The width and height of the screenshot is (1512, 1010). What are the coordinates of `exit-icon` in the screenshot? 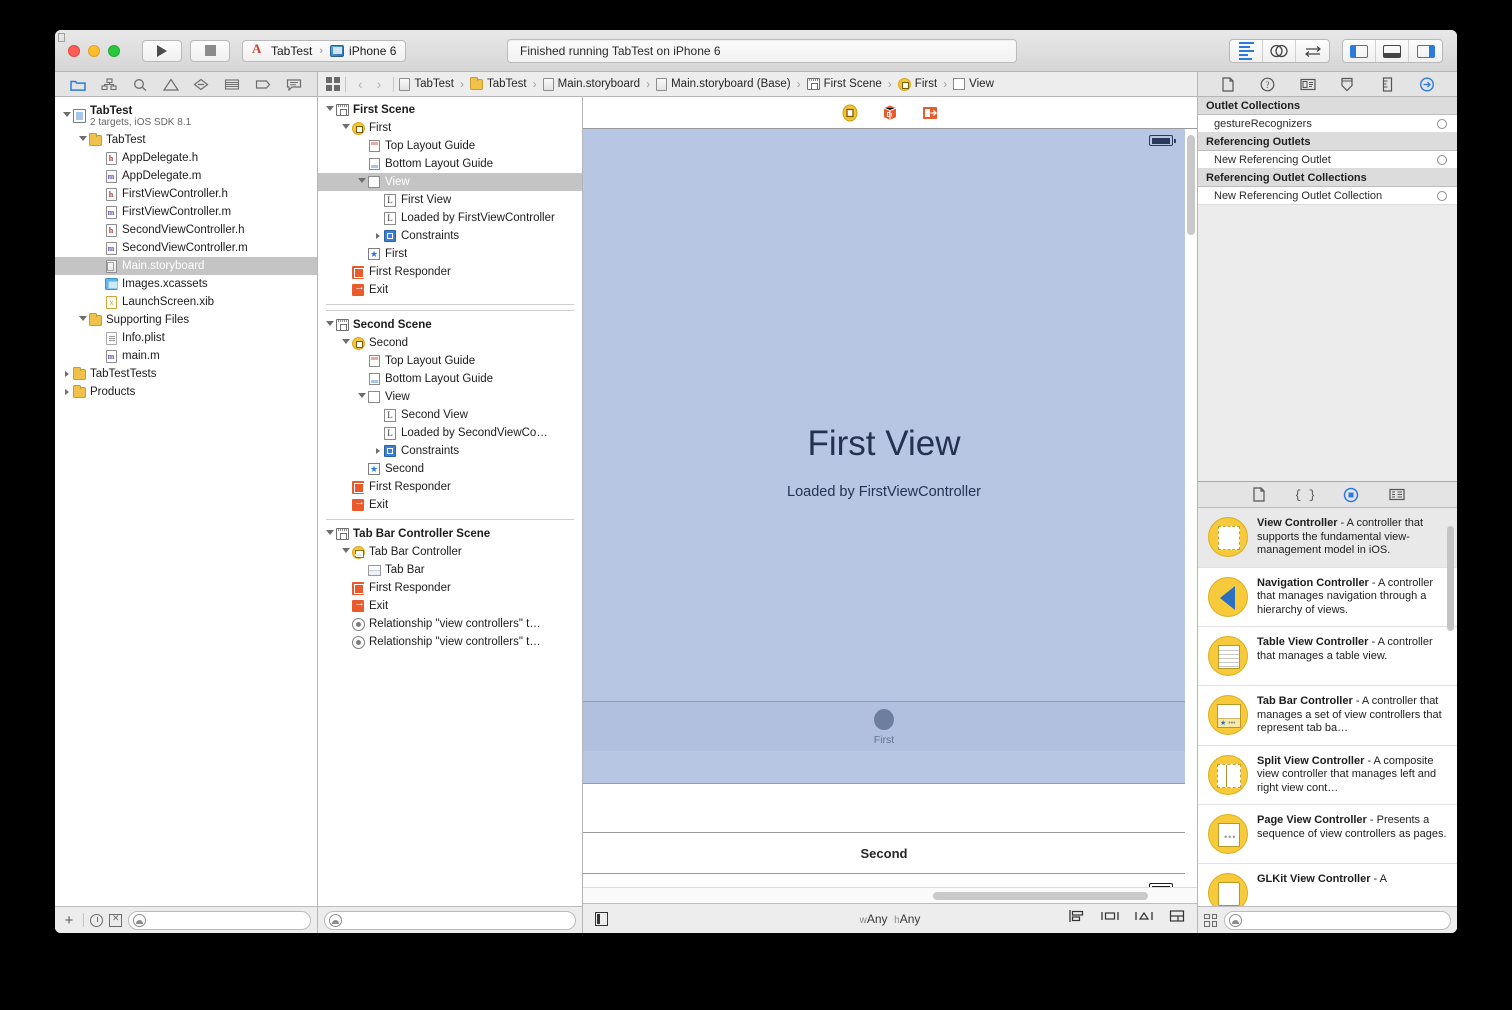 It's located at (930, 113).